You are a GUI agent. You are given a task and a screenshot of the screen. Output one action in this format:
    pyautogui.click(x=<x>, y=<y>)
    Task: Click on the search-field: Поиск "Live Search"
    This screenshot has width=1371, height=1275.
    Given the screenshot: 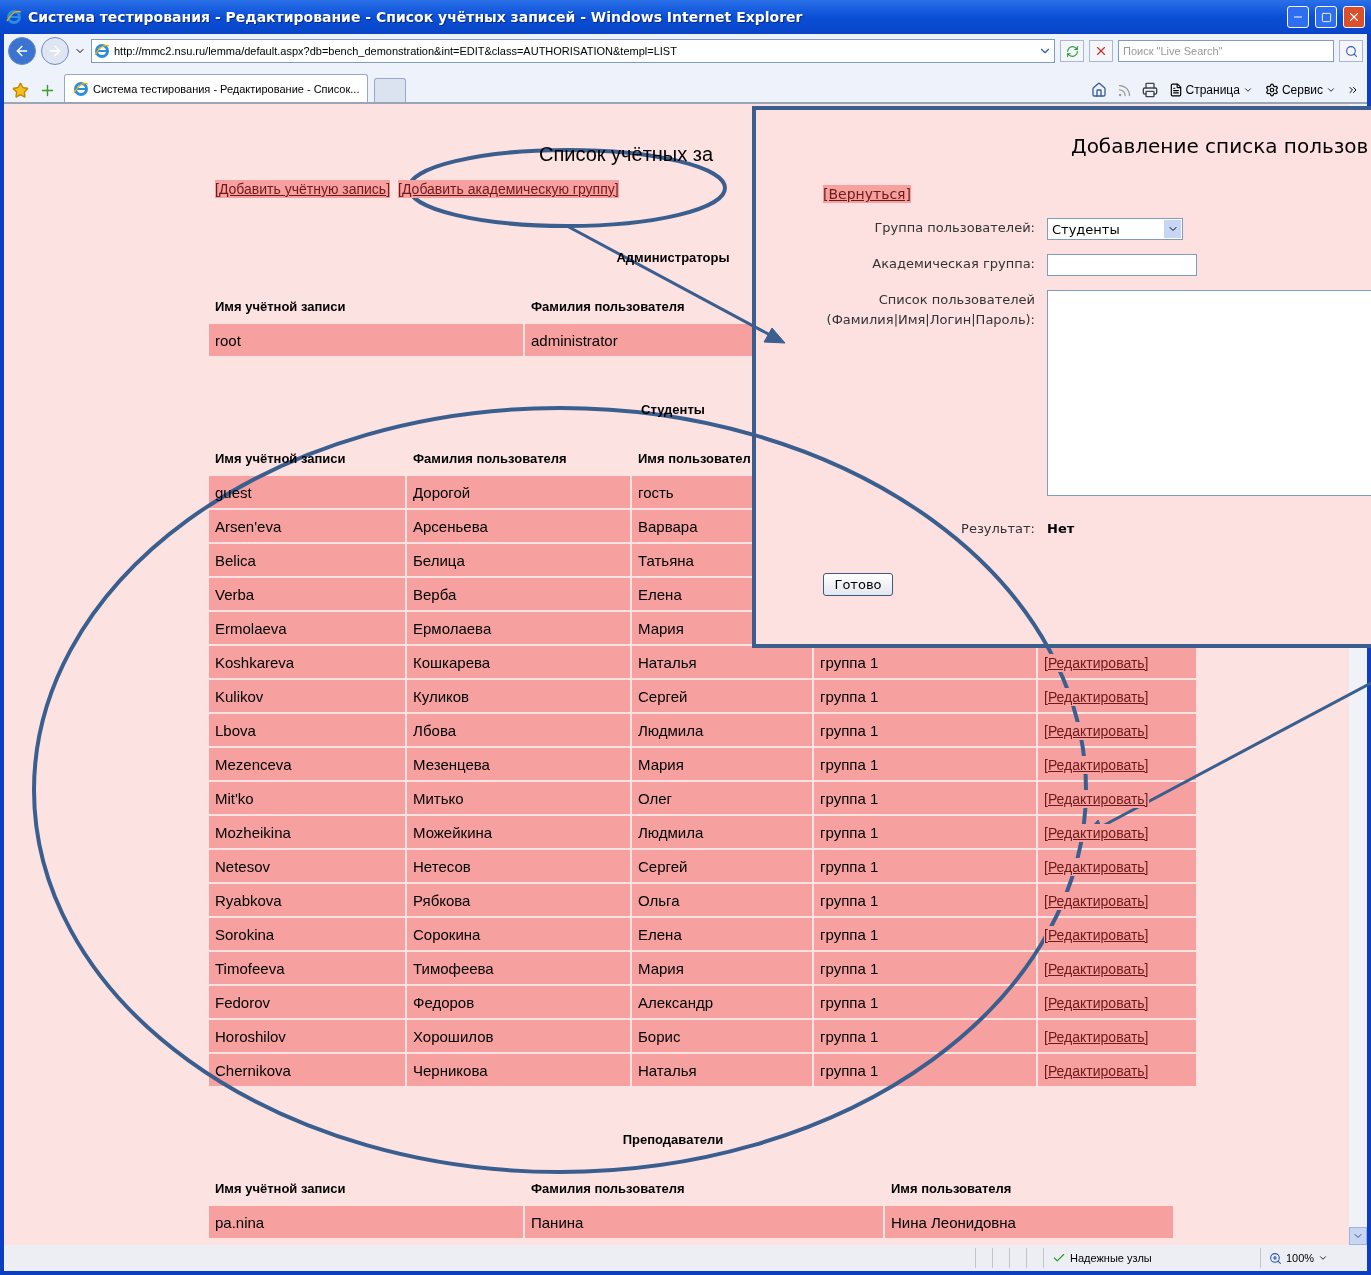 What is the action you would take?
    pyautogui.click(x=1226, y=51)
    